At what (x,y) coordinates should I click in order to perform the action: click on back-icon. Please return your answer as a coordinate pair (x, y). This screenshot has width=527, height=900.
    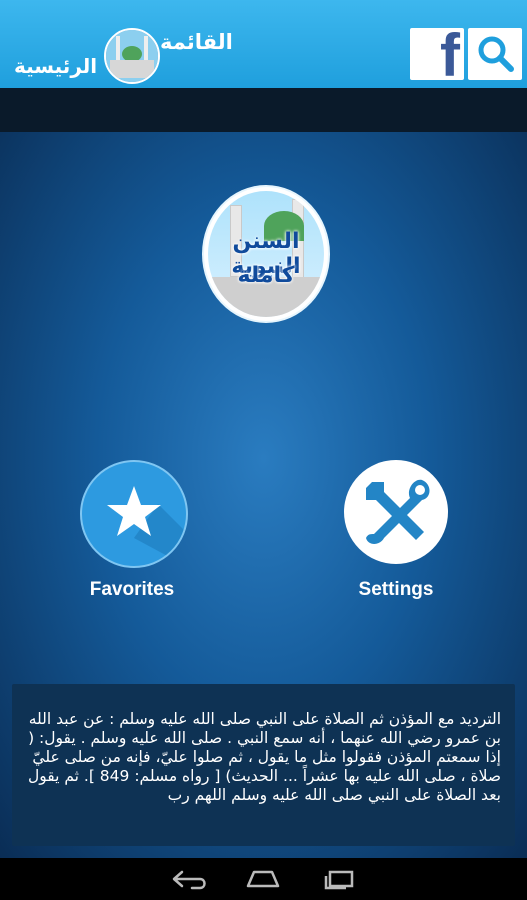
    Looking at the image, I should click on (190, 879).